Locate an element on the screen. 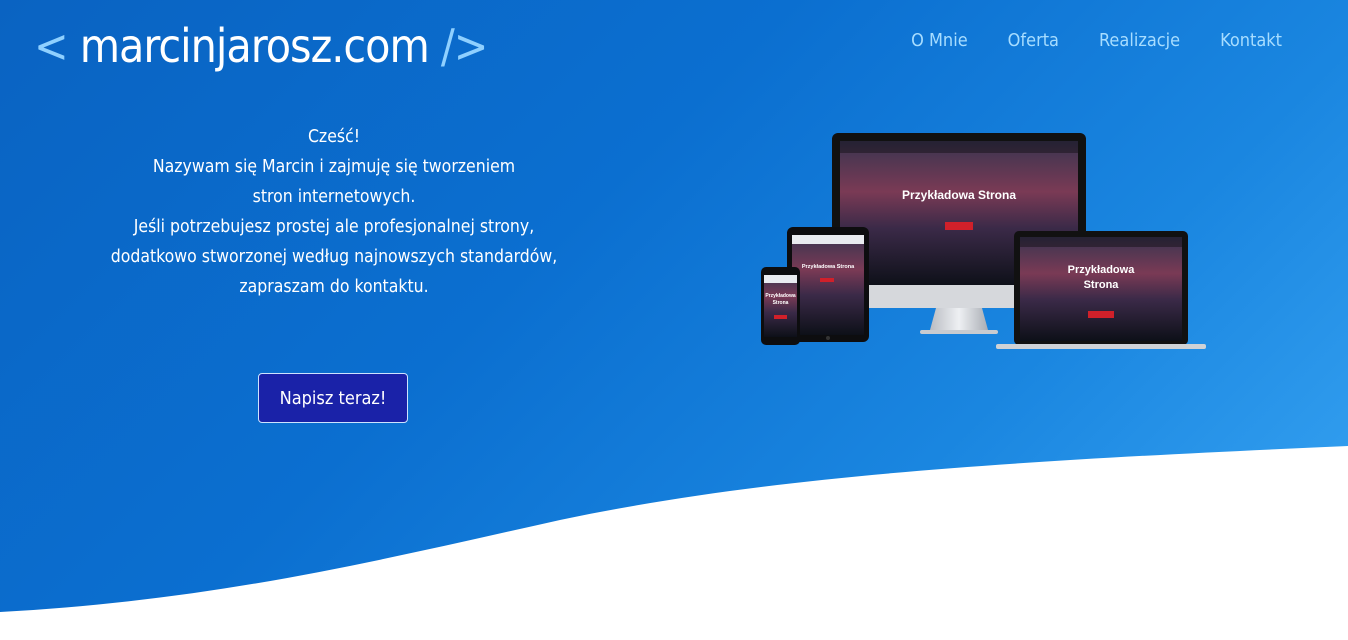 This screenshot has width=1348, height=640. logo-text: marcinjarosz.com is located at coordinates (254, 46).